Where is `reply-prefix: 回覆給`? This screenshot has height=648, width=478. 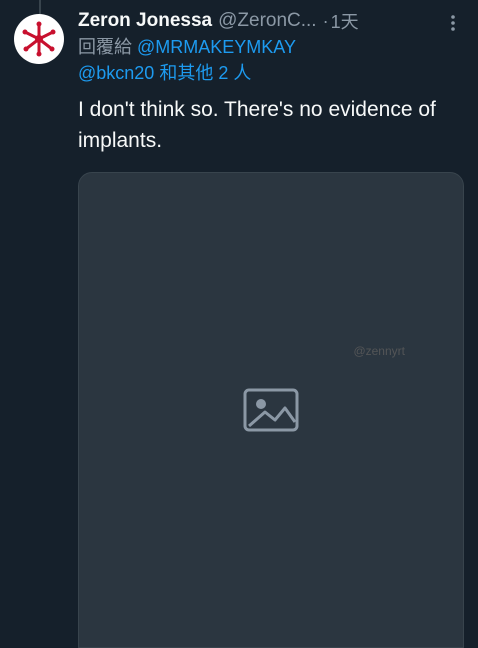 reply-prefix: 回覆給 is located at coordinates (105, 47).